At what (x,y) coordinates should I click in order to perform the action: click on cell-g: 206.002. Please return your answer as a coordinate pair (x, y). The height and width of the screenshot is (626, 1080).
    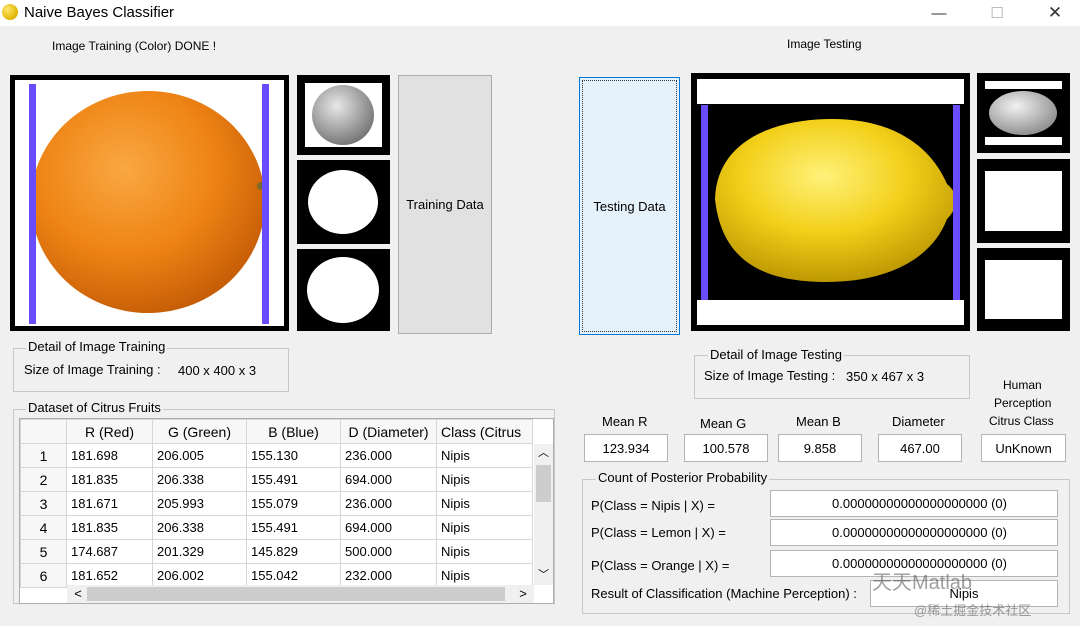
    Looking at the image, I should click on (199, 575).